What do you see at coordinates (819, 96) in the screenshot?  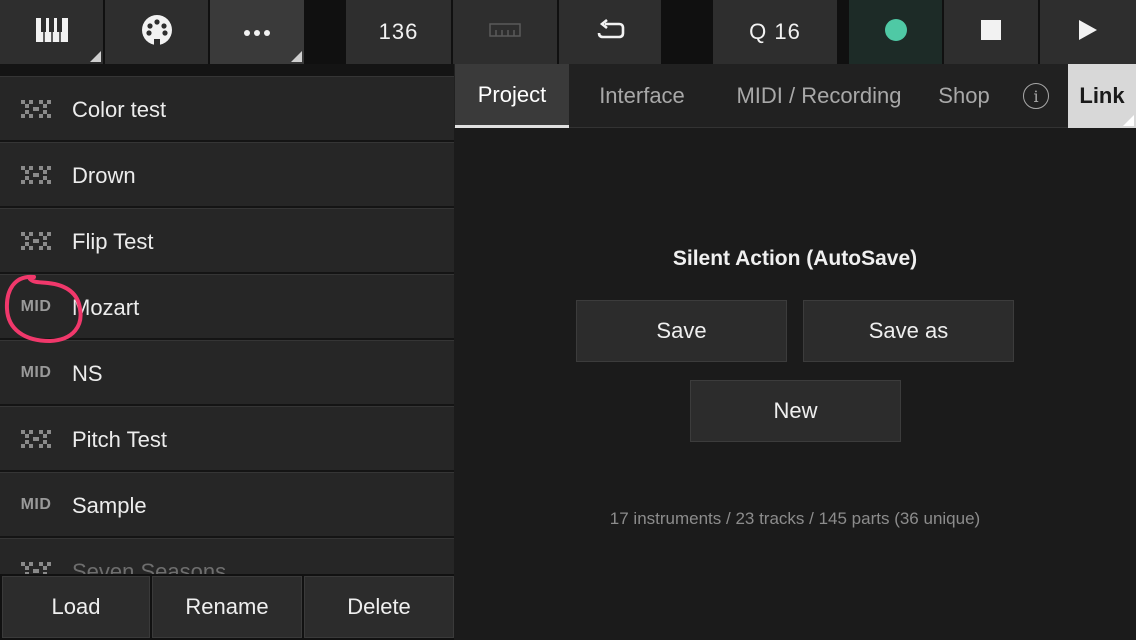 I see `tab-midi-recording: MIDI / Recording` at bounding box center [819, 96].